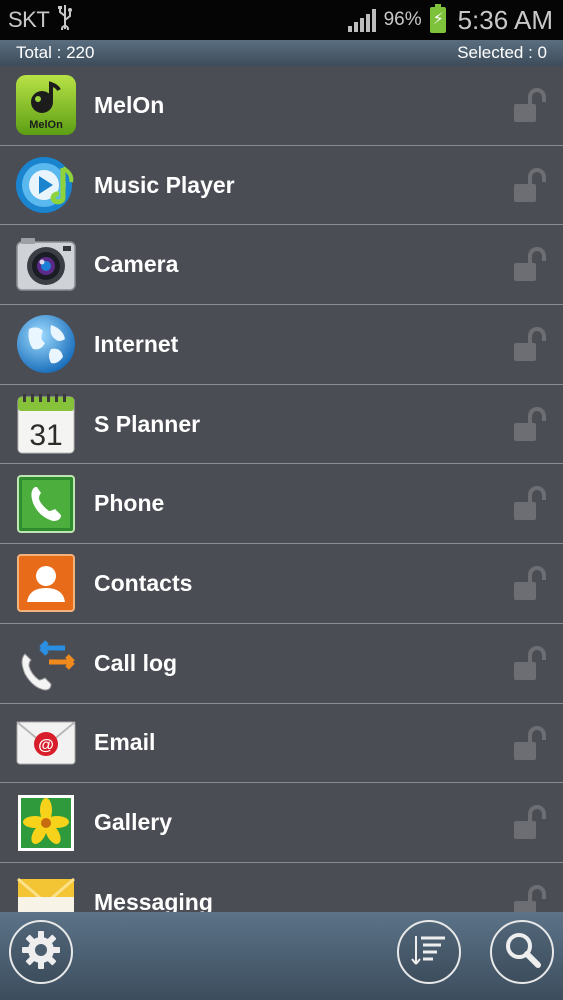 This screenshot has height=1000, width=563. What do you see at coordinates (281, 185) in the screenshot?
I see `app-row-music-player: Music Player` at bounding box center [281, 185].